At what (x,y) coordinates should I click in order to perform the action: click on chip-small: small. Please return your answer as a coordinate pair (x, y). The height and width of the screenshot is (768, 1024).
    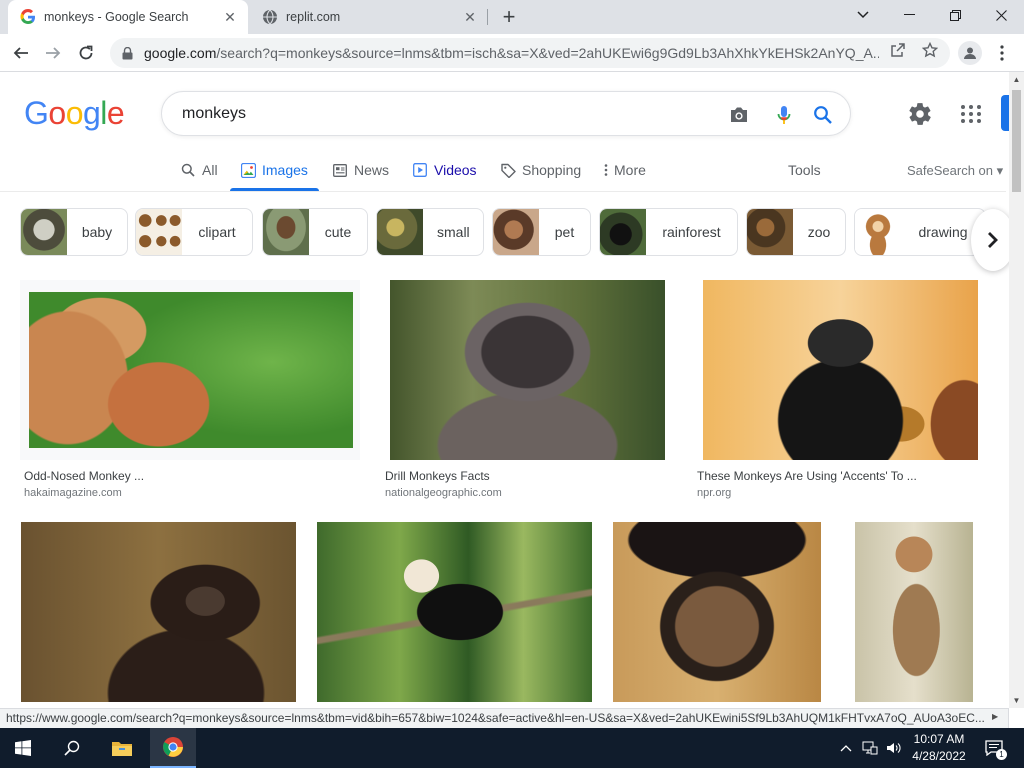
    Looking at the image, I should click on (430, 232).